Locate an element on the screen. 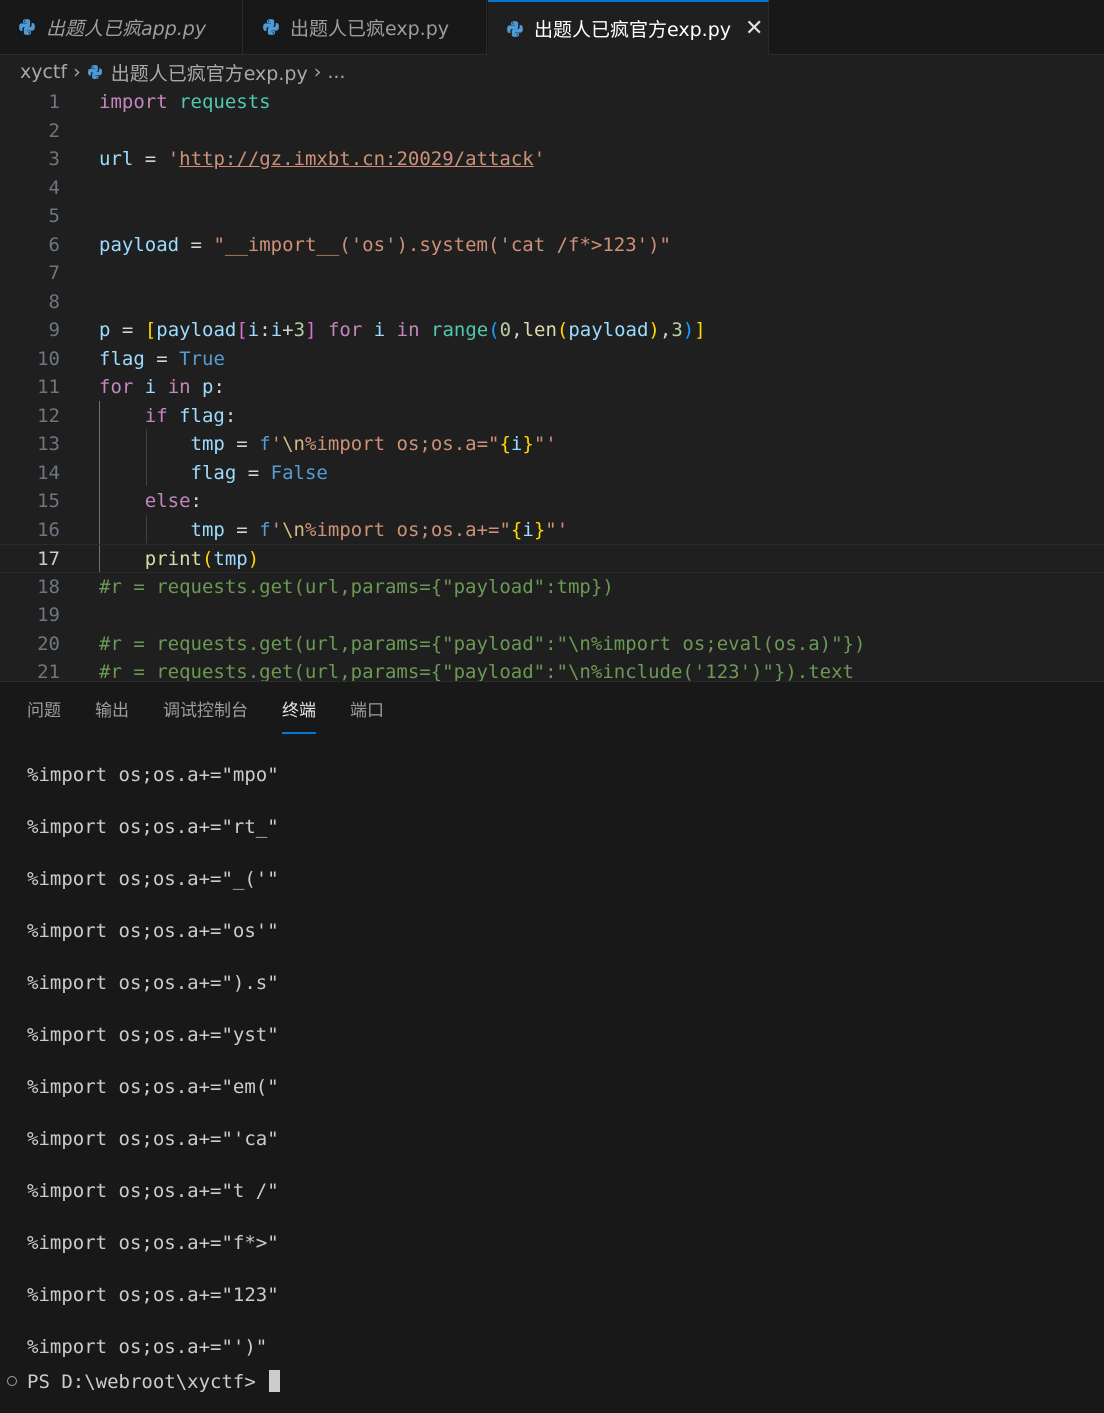  tab-label: 出题人已疯app.py is located at coordinates (126, 28).